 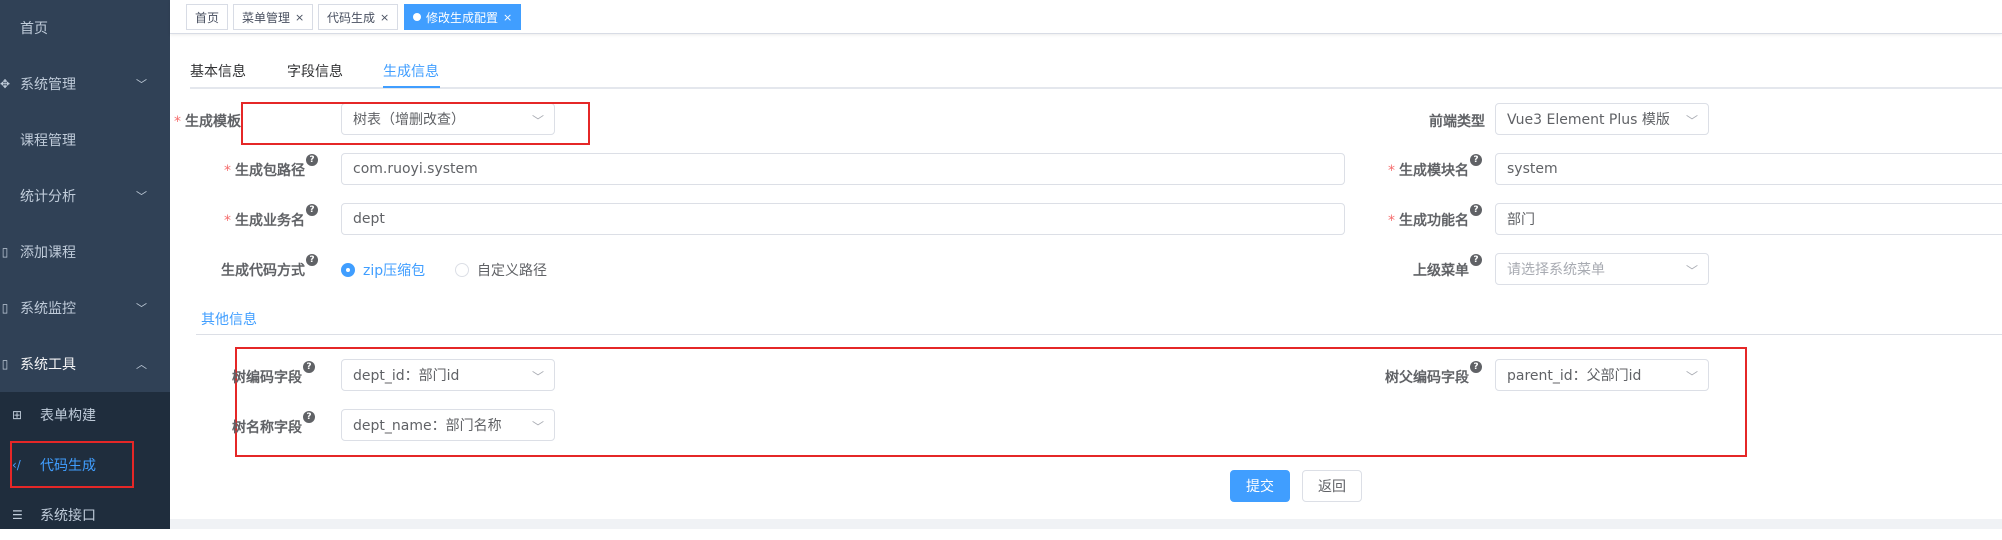 What do you see at coordinates (411, 71) in the screenshot?
I see `tab-gen-info: 生成信息` at bounding box center [411, 71].